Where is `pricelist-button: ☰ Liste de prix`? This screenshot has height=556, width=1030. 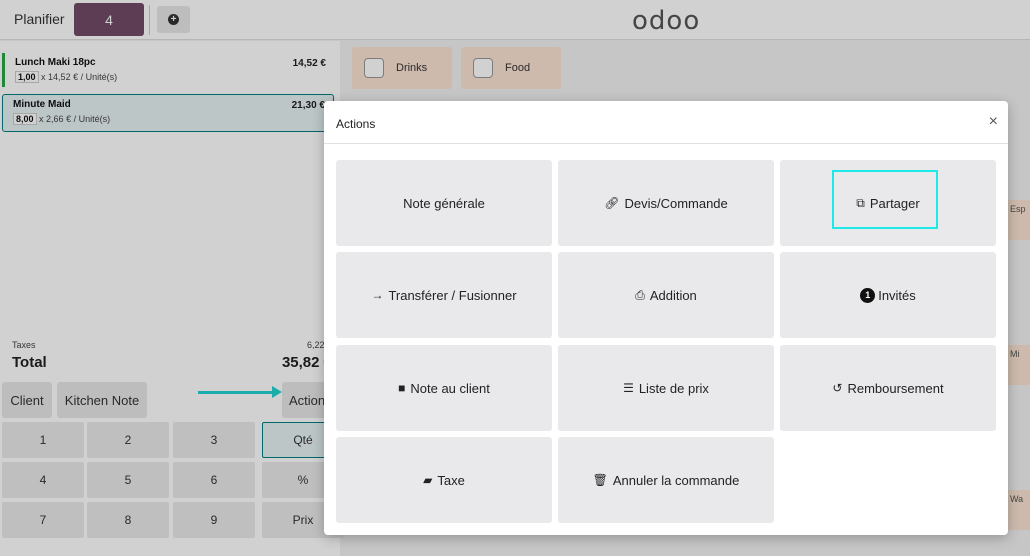
pricelist-button: ☰ Liste de prix is located at coordinates (666, 388).